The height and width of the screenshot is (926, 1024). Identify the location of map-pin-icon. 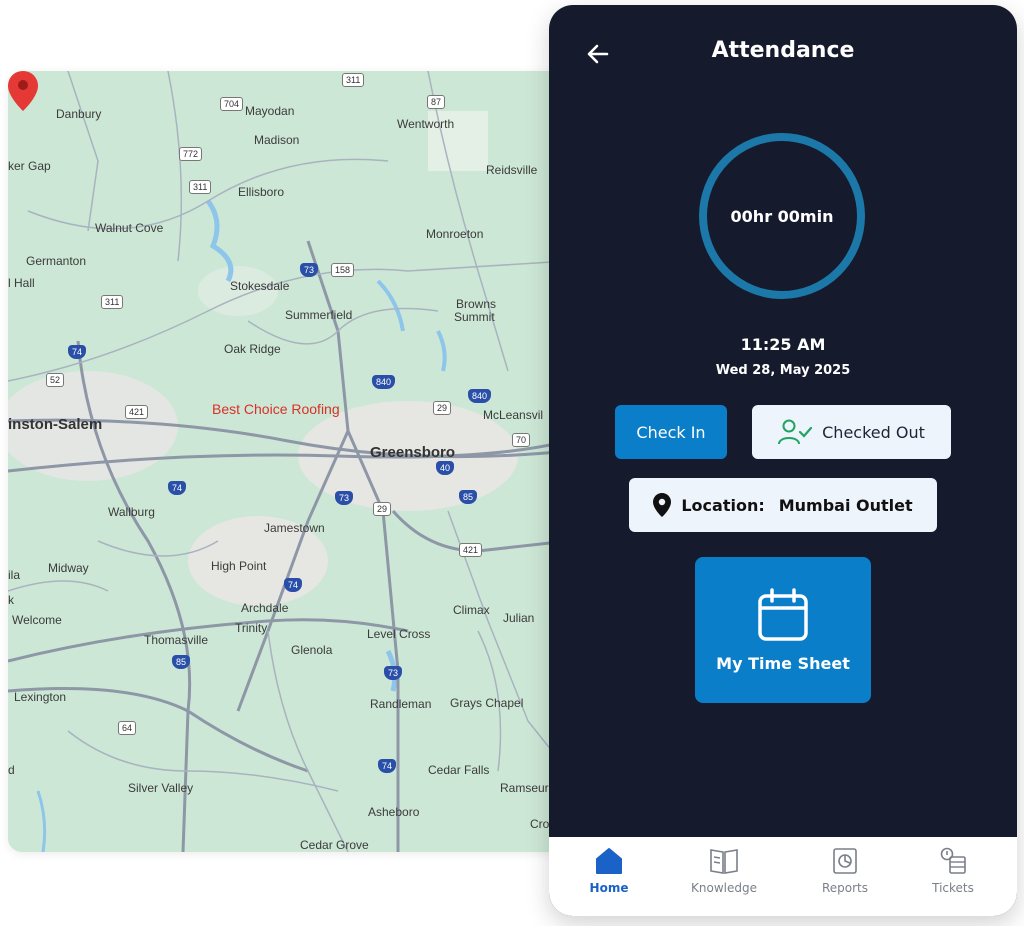
(23, 91).